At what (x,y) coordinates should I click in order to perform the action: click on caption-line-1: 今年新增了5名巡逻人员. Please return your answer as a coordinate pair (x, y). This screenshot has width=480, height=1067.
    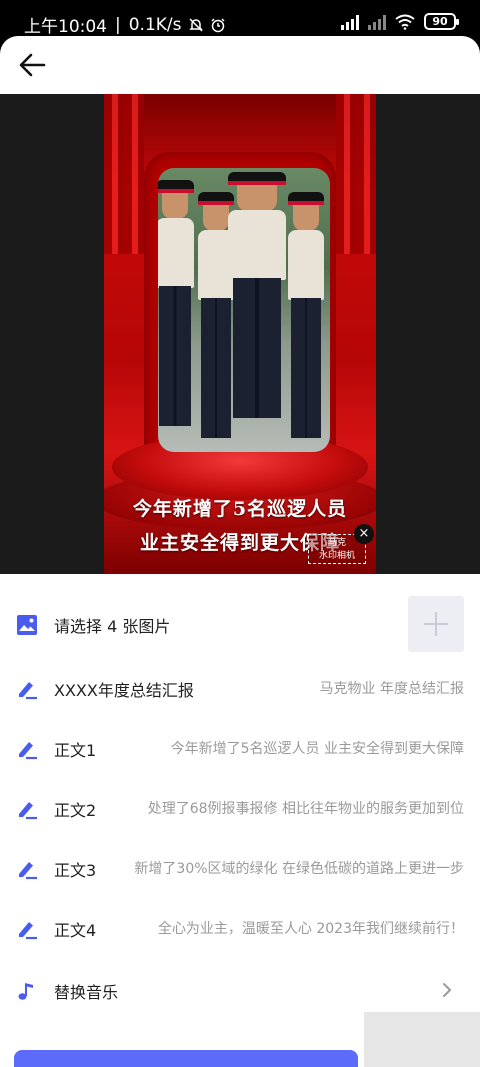
    Looking at the image, I should click on (240, 509).